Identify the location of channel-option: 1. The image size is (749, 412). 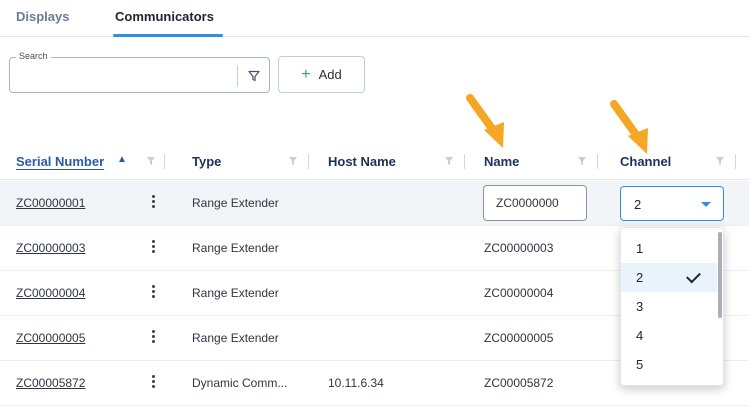
(669, 248).